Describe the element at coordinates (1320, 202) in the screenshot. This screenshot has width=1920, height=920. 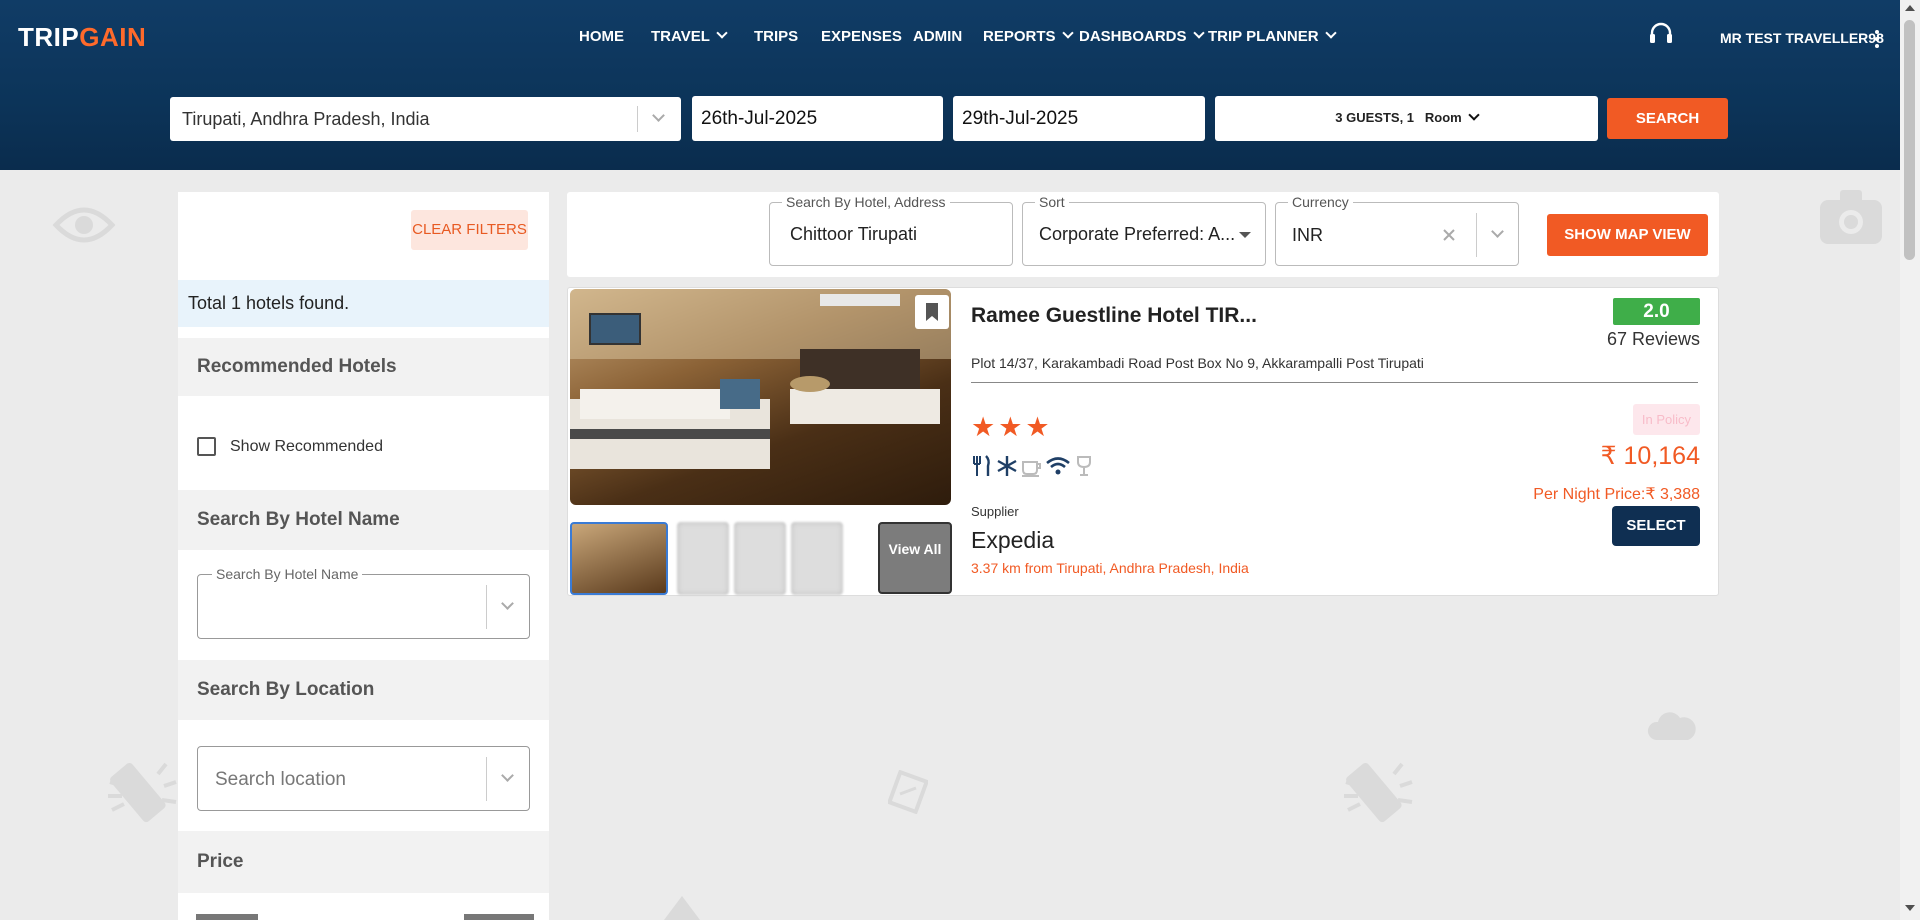
I see `currency-legend: Currency` at that location.